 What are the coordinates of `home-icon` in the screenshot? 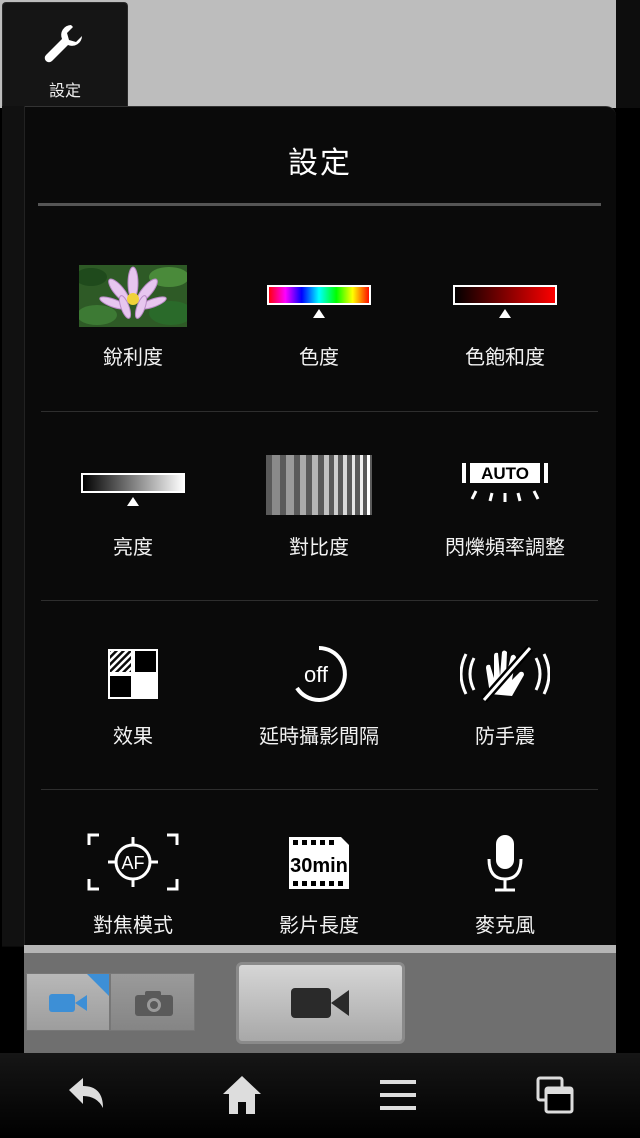 It's located at (242, 1095).